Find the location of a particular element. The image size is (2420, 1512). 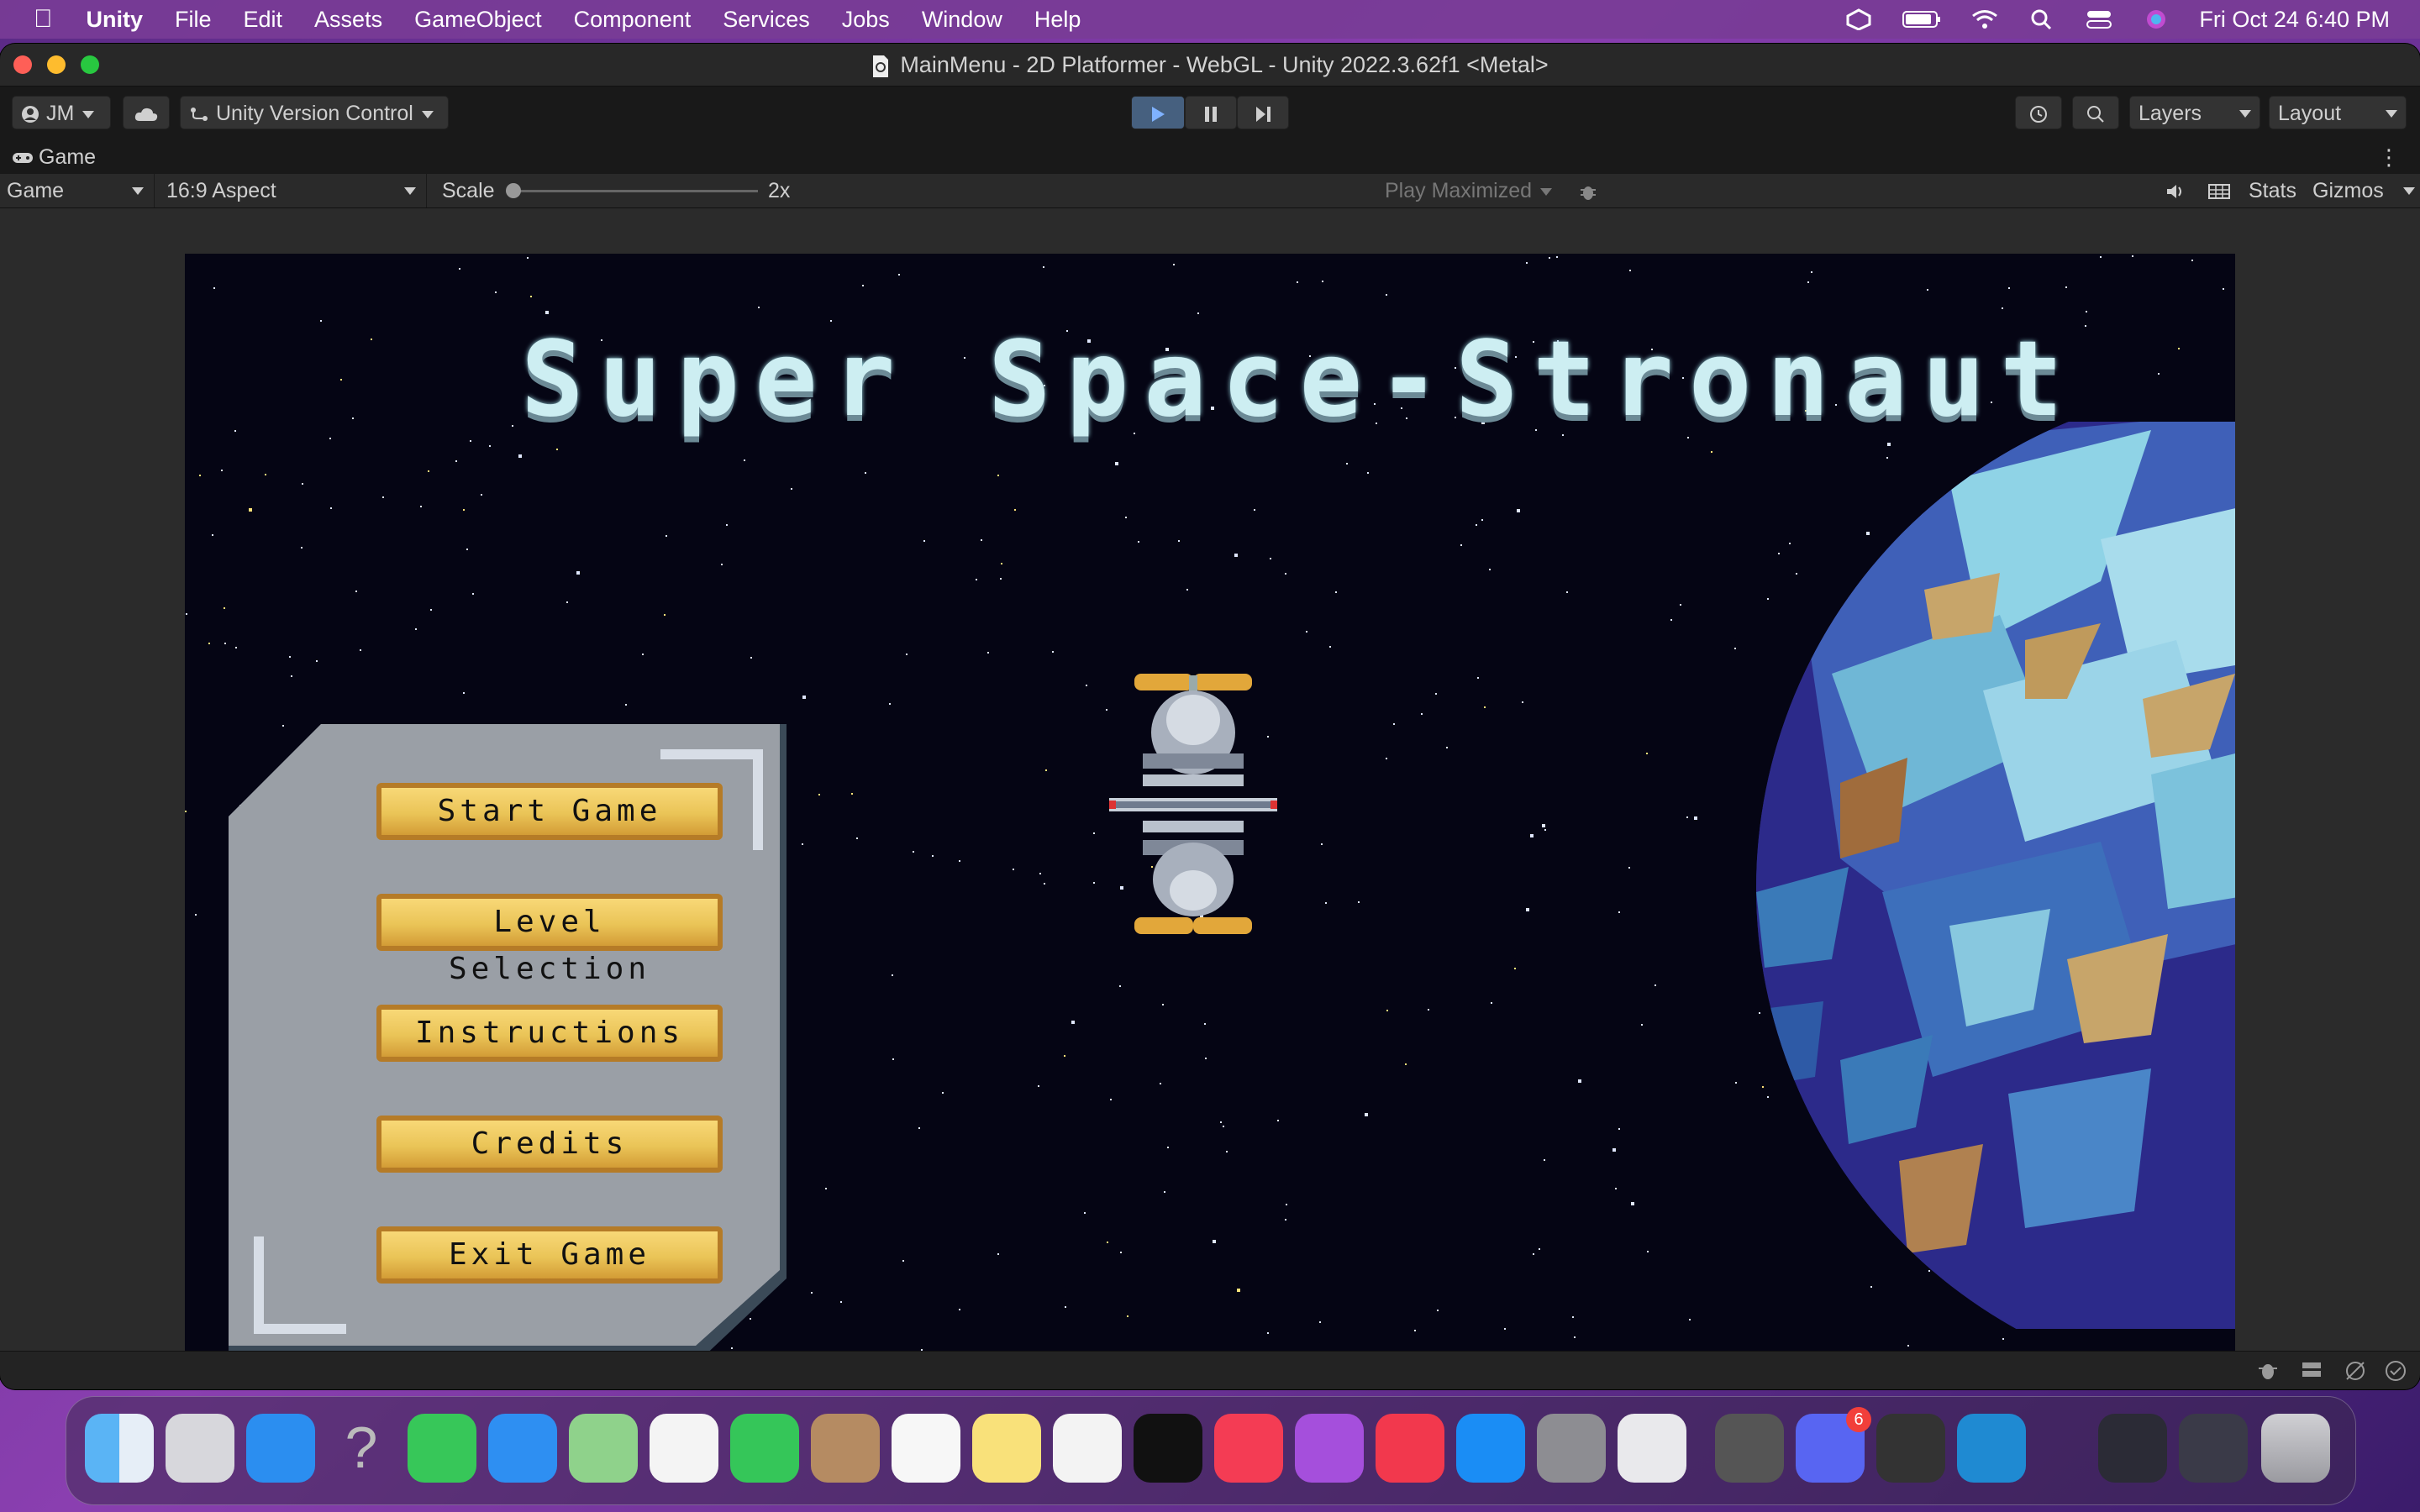

notes-icon is located at coordinates (1006, 1448).